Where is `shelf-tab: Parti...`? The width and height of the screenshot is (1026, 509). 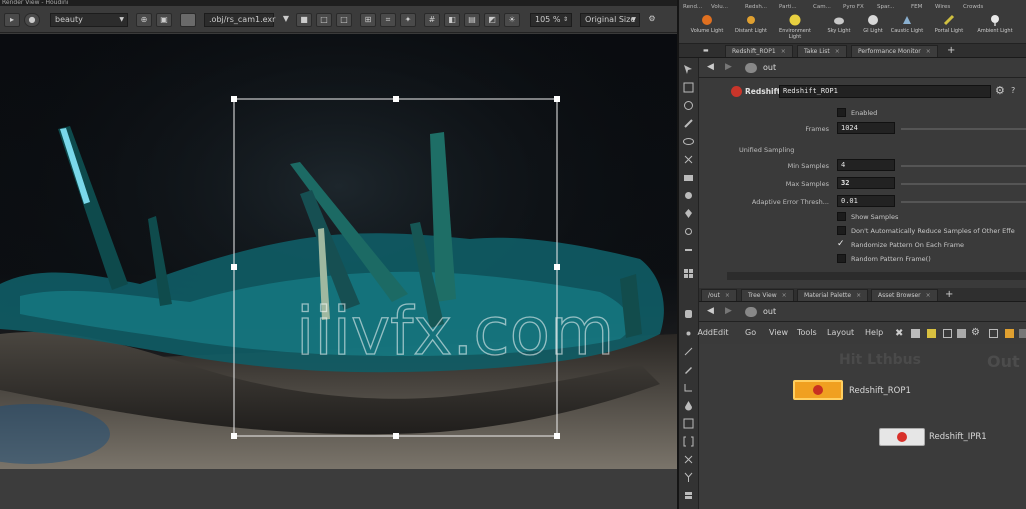
shelf-tab: Parti... is located at coordinates (788, 7).